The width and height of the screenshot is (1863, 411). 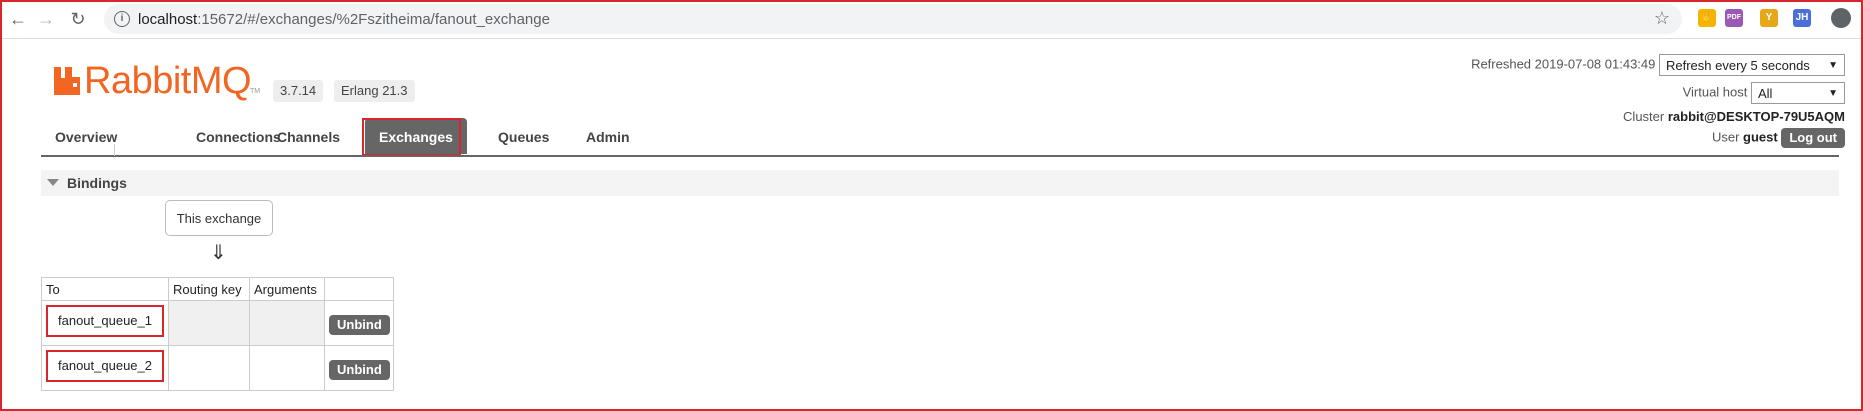 What do you see at coordinates (308, 136) in the screenshot?
I see `tab-channels: Channels` at bounding box center [308, 136].